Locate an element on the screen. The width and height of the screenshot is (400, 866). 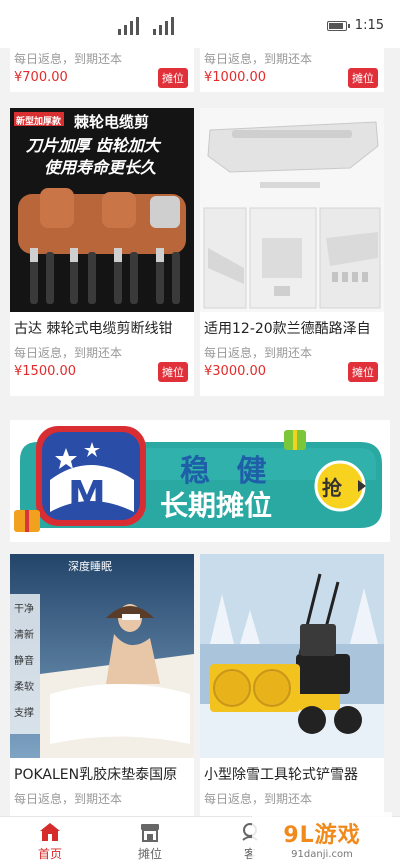
product-image: 新型加厚款 棘轮电缆剪 刀片加厚 齿轮加大 使用寿命更长久 is located at coordinates (102, 210).